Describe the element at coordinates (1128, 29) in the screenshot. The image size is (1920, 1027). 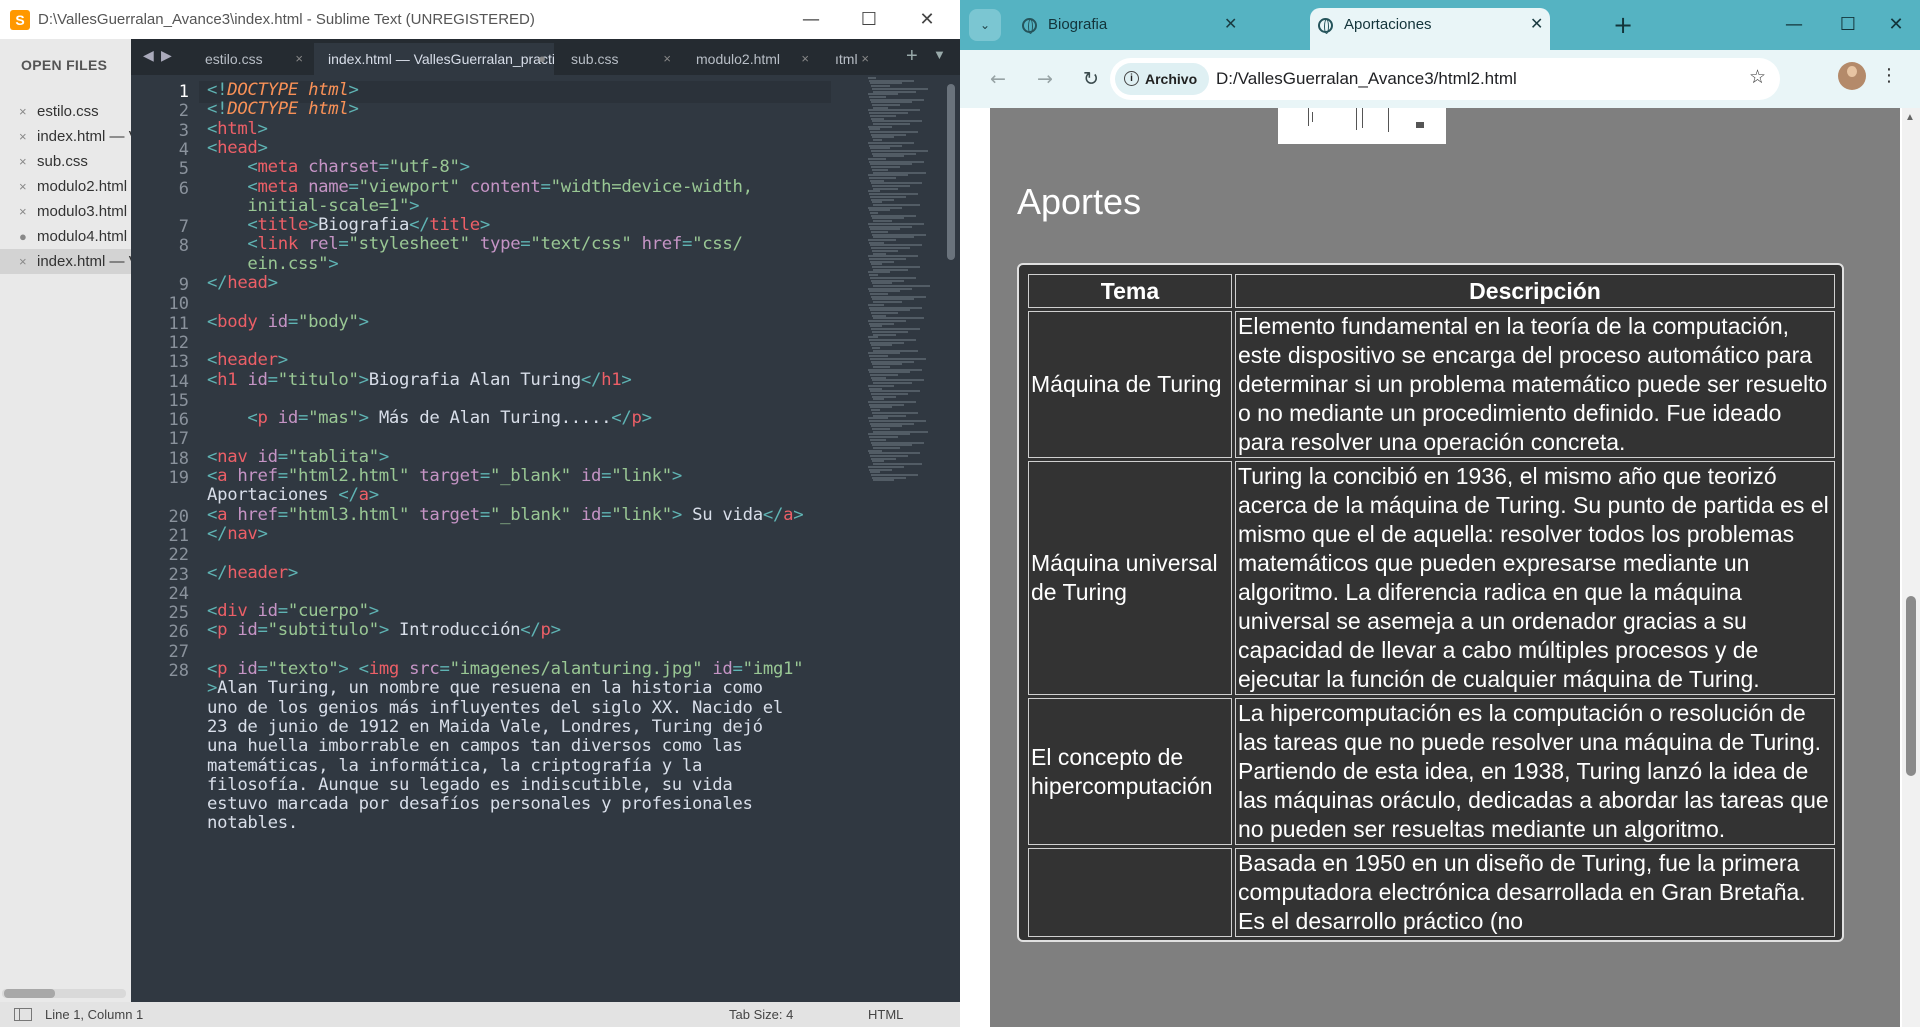
I see `tab-biografia: Biografia ✕` at that location.